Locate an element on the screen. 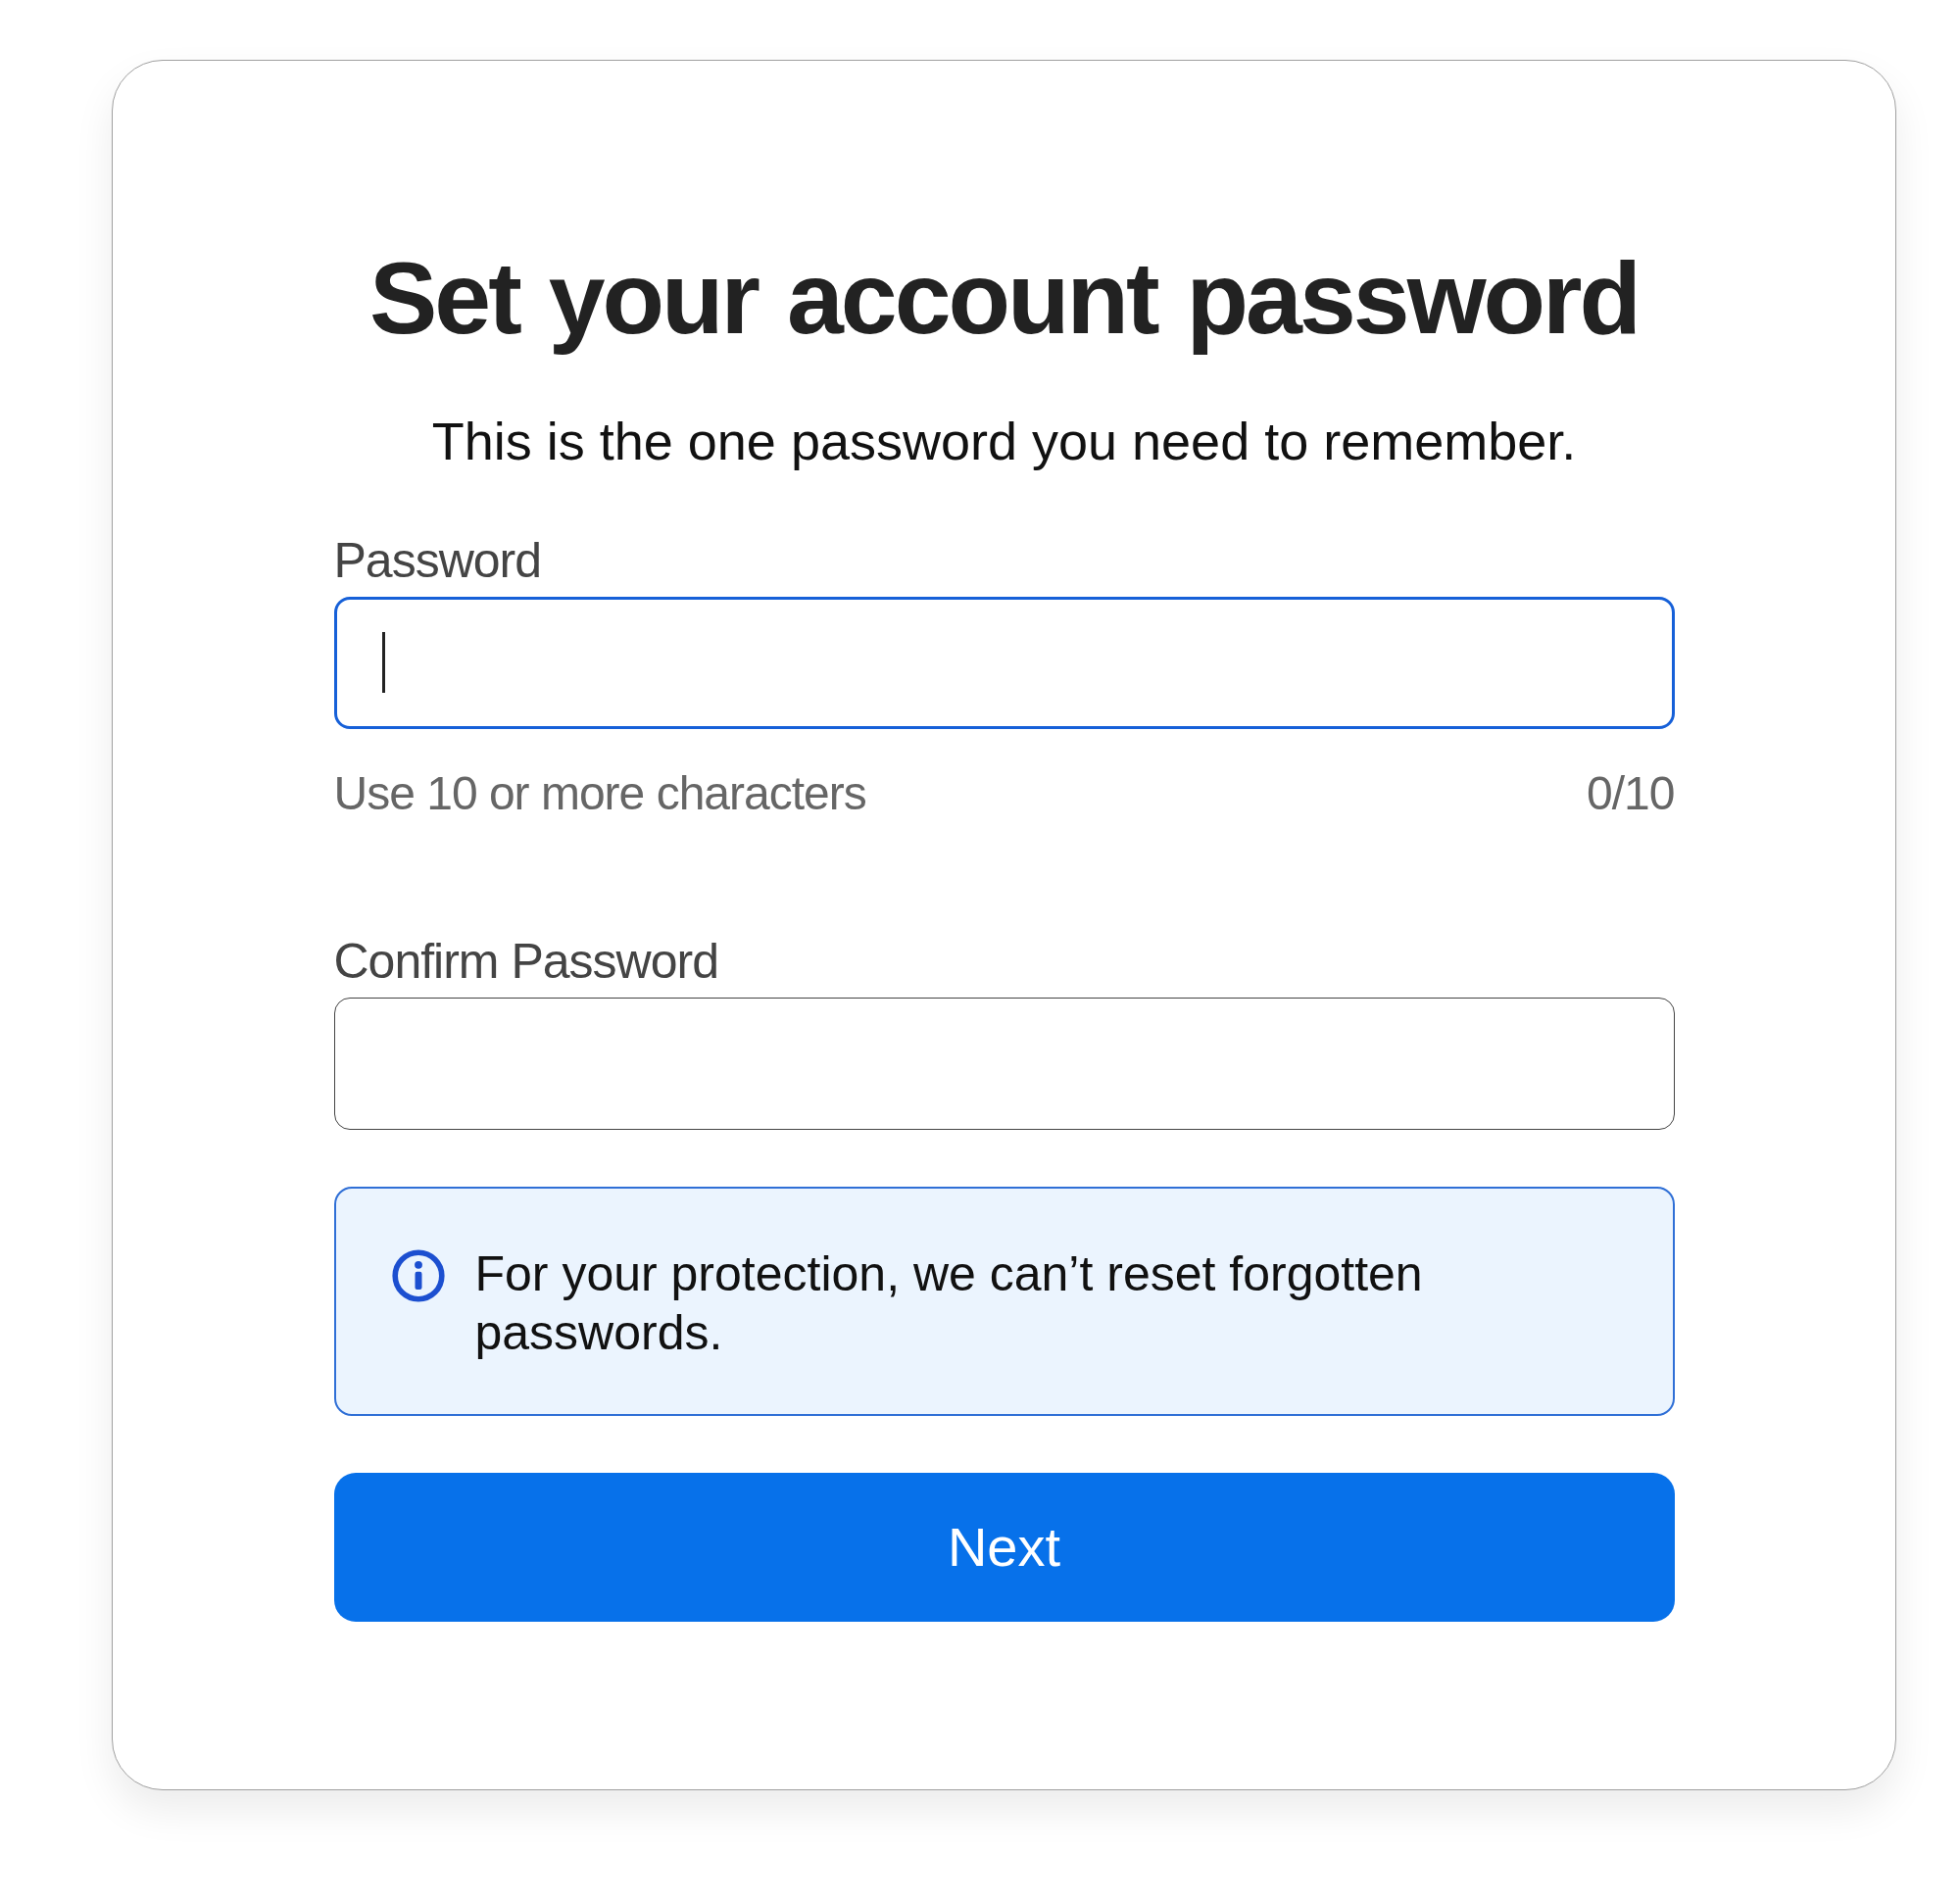  info-icon is located at coordinates (418, 1275).